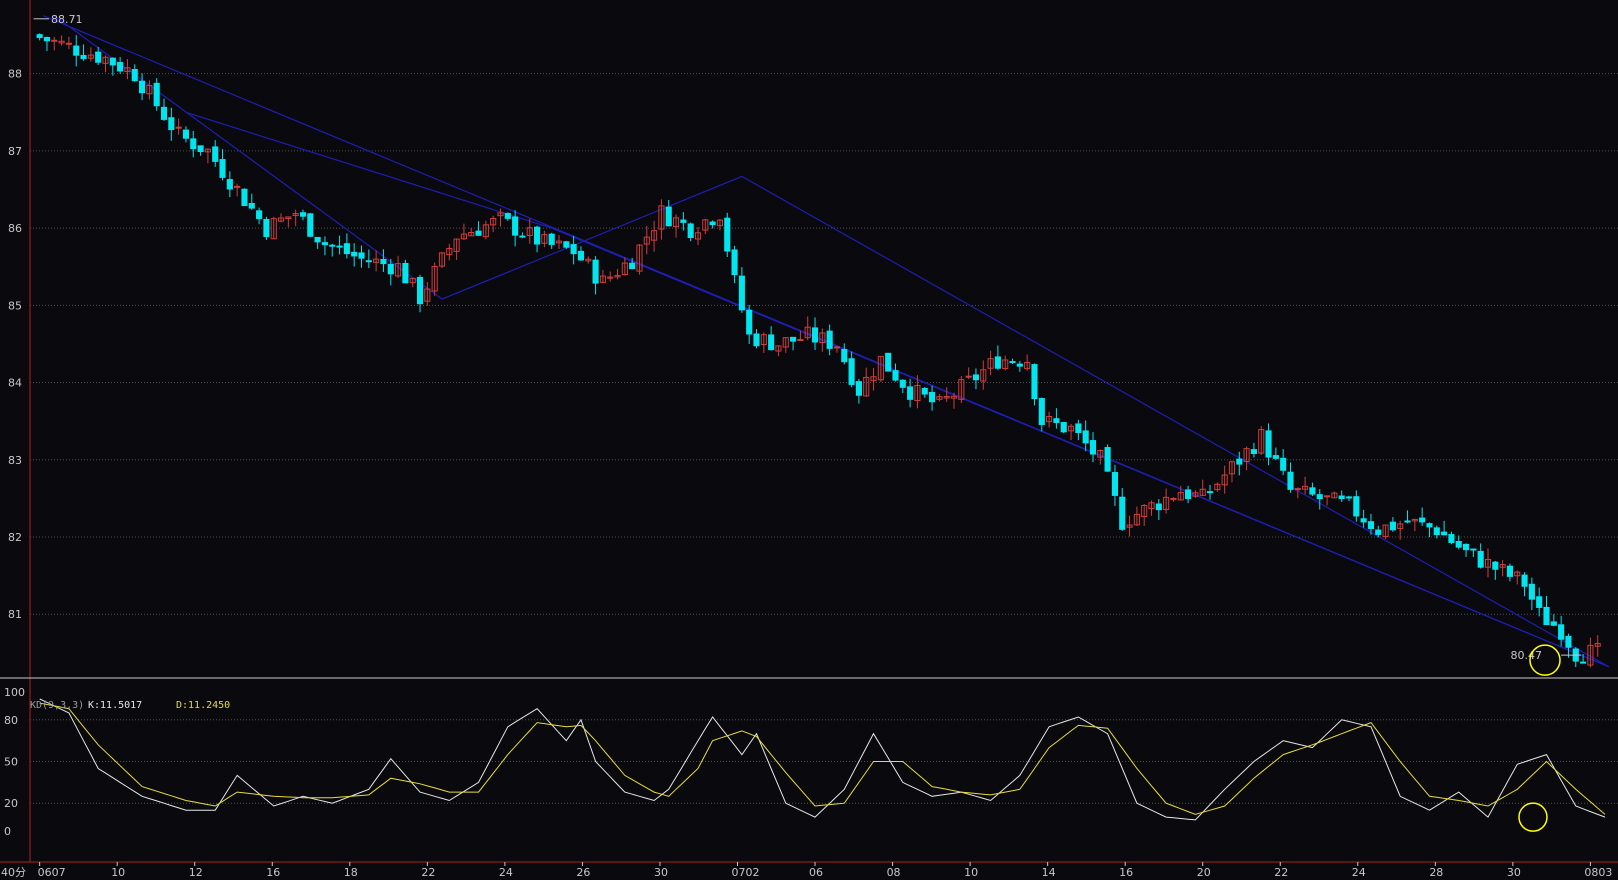  Describe the element at coordinates (1204, 872) in the screenshot. I see `x-tick-label: 20` at that location.